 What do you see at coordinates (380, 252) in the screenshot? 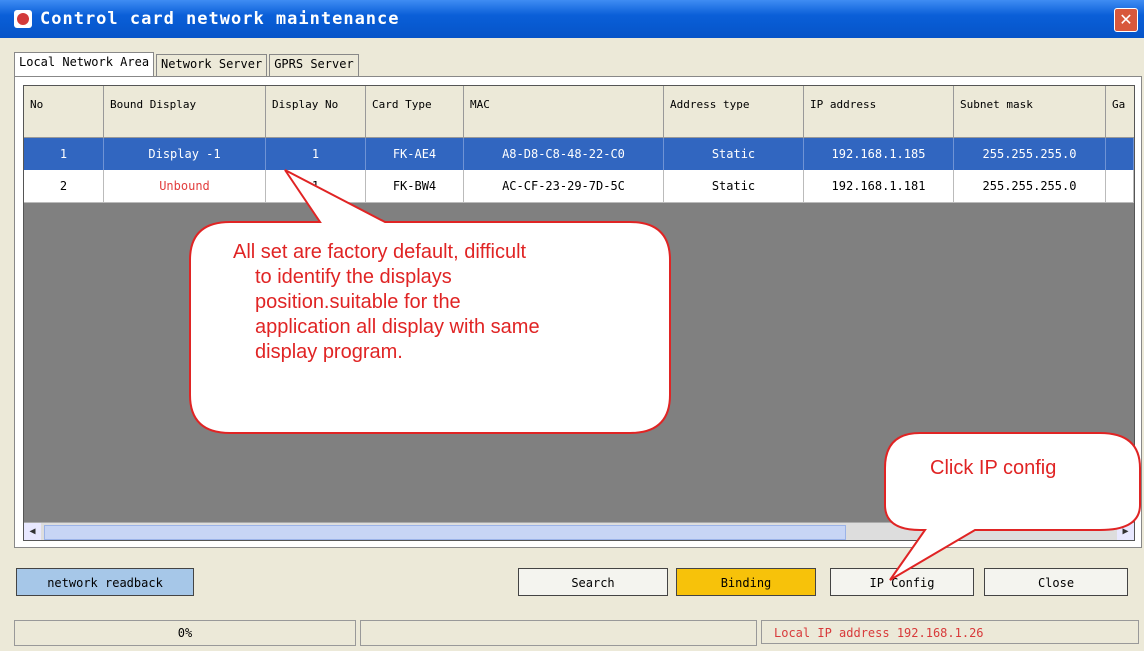
I see `callout-line: All set are factory default, difficult` at bounding box center [380, 252].